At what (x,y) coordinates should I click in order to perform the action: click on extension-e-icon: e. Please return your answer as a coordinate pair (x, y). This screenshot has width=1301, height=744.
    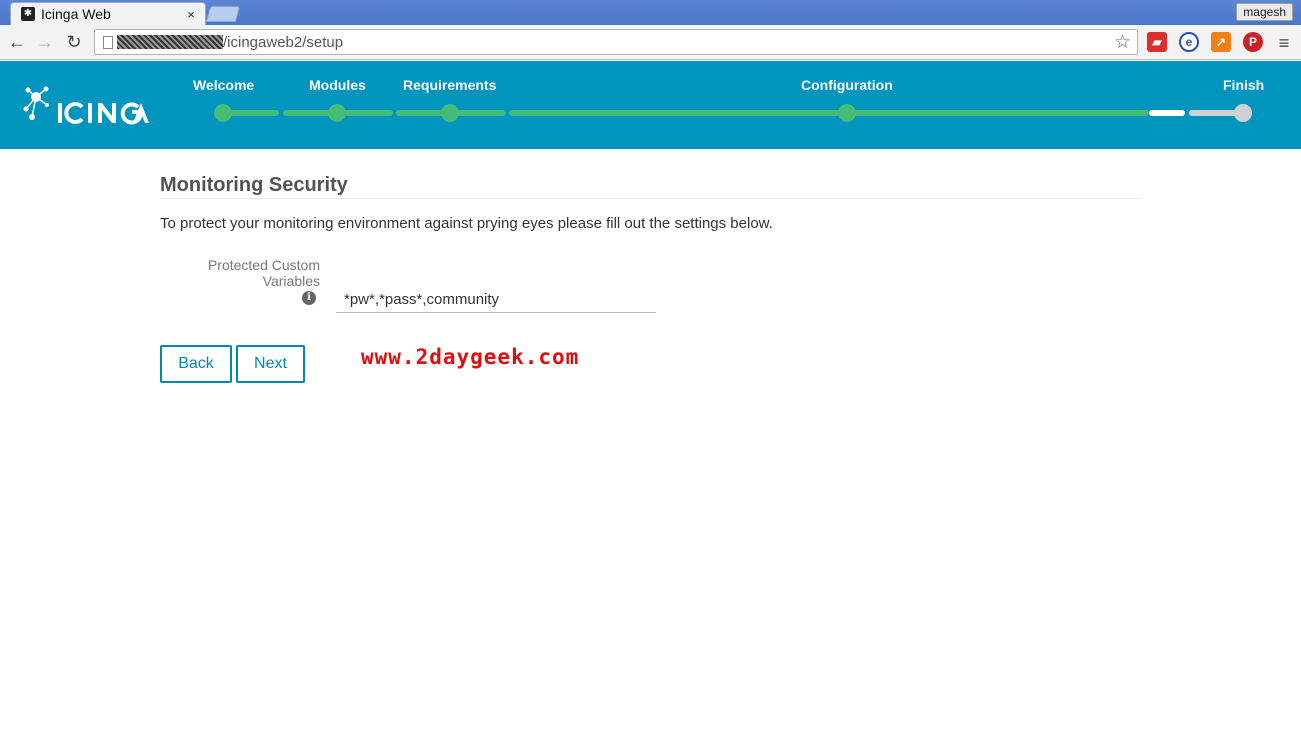
    Looking at the image, I should click on (1189, 42).